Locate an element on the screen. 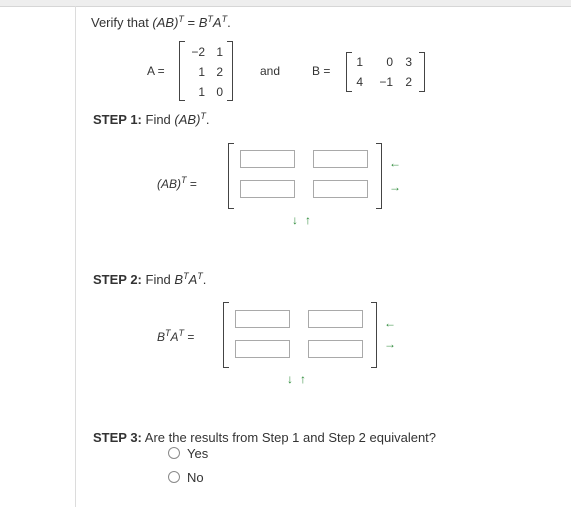  lhs-a: A is located at coordinates (174, 337).